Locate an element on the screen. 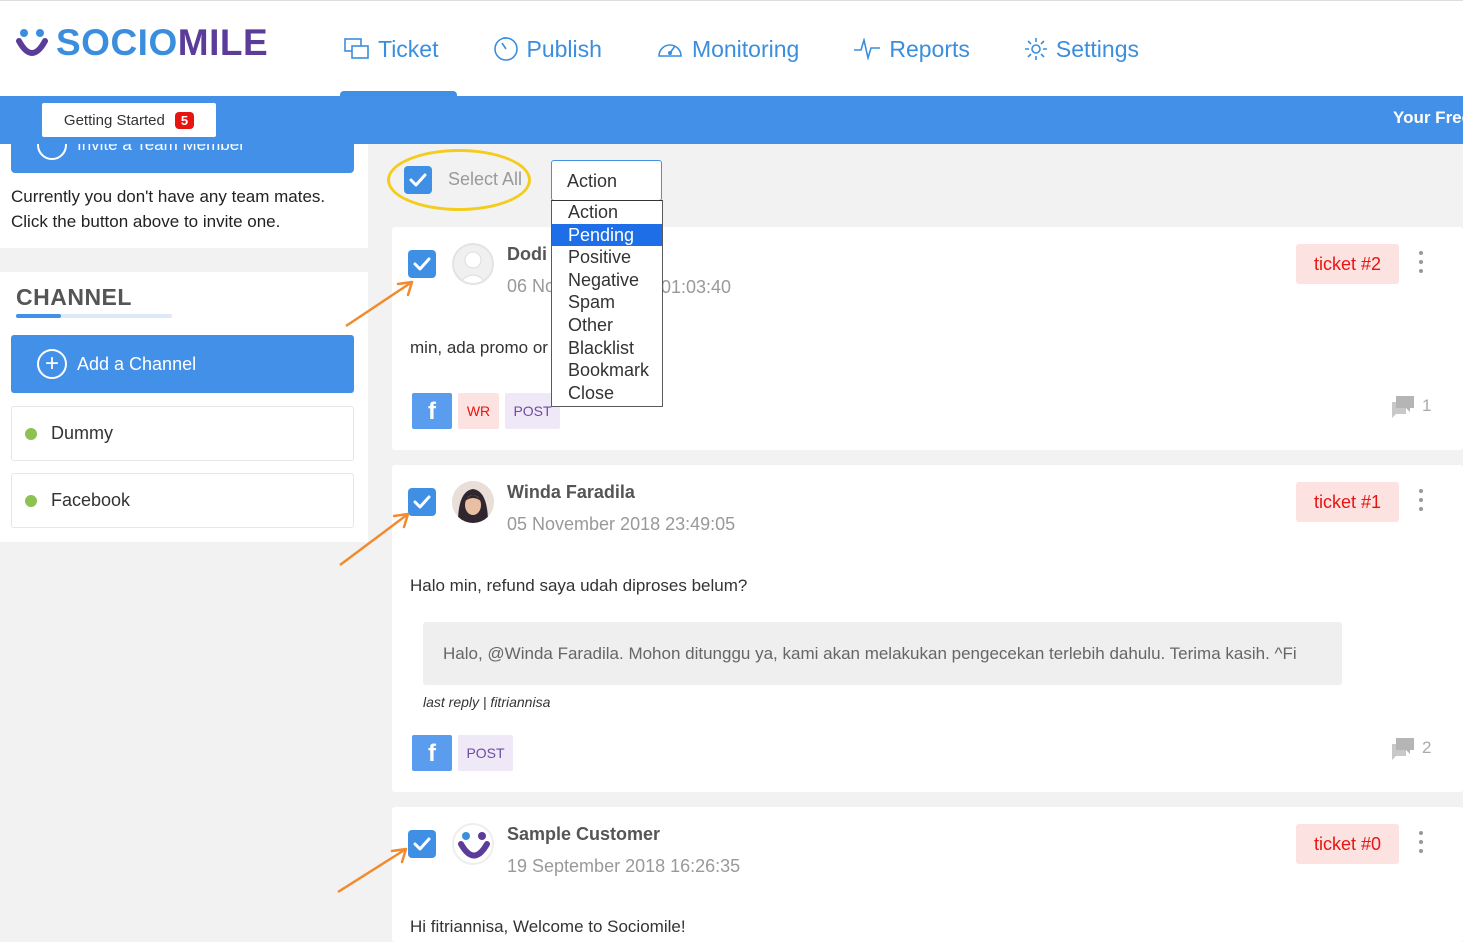 The width and height of the screenshot is (1463, 942). ticket-number-badge: ticket #1 is located at coordinates (1347, 502).